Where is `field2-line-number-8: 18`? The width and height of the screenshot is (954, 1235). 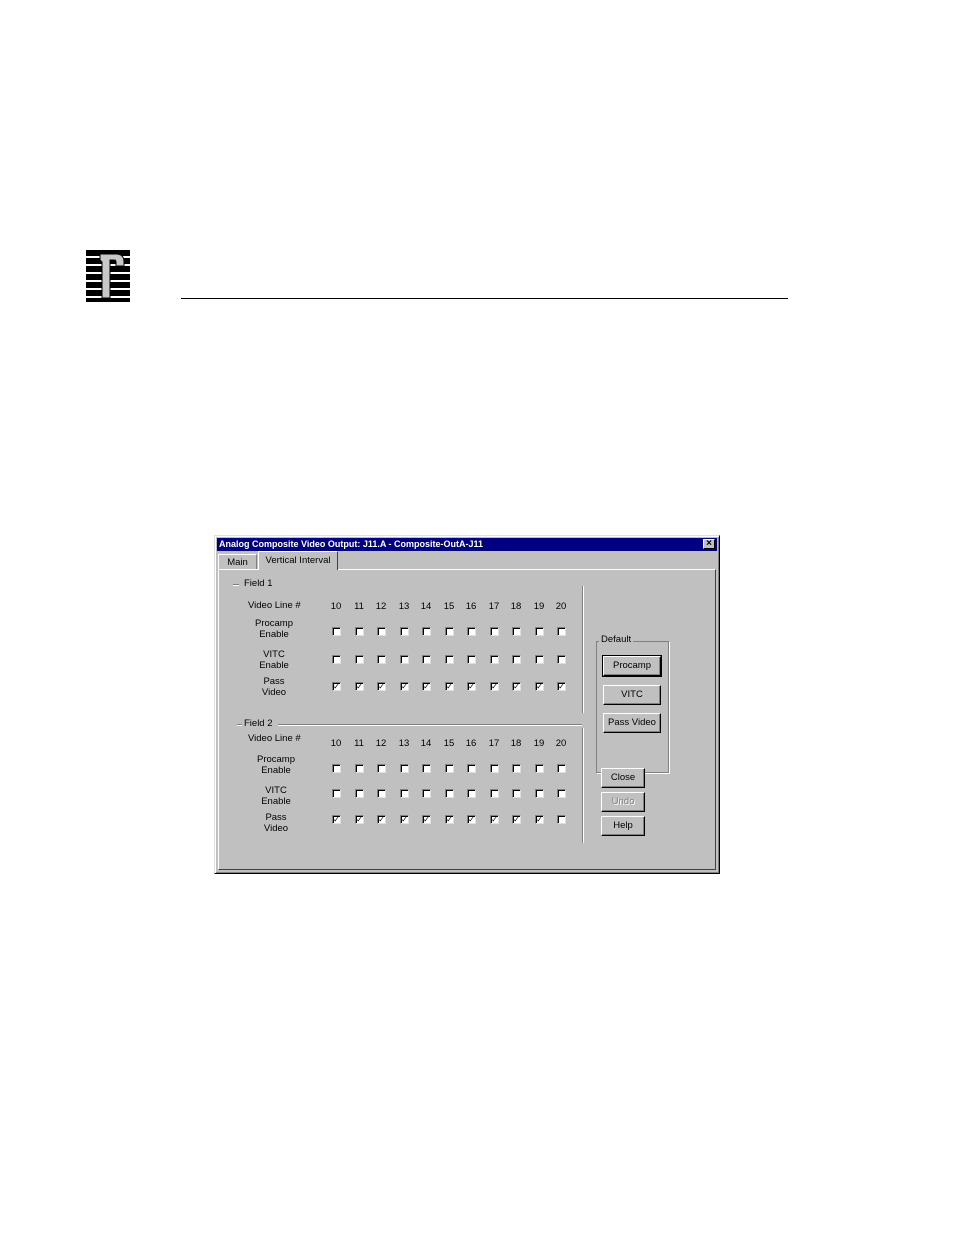
field2-line-number-8: 18 is located at coordinates (516, 743).